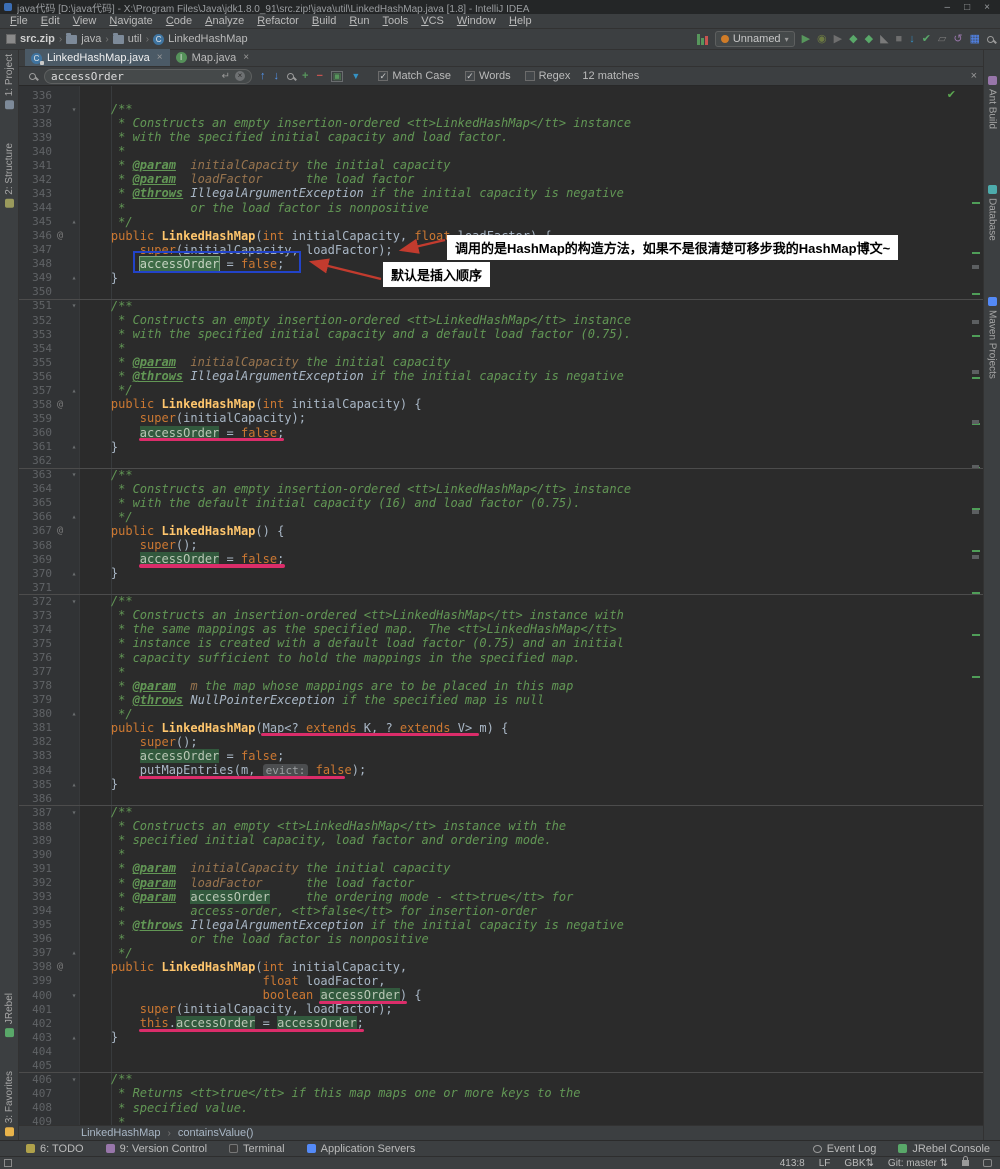  Describe the element at coordinates (226, 76) in the screenshot. I see `newline-icon: ↵` at that location.